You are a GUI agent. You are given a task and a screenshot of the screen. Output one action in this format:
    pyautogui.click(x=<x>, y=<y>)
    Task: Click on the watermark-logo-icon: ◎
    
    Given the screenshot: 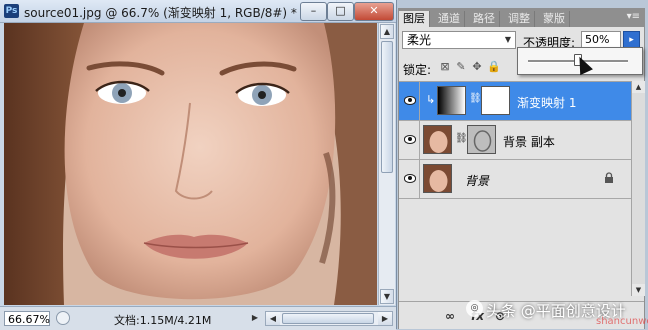 What is the action you would take?
    pyautogui.click(x=474, y=308)
    